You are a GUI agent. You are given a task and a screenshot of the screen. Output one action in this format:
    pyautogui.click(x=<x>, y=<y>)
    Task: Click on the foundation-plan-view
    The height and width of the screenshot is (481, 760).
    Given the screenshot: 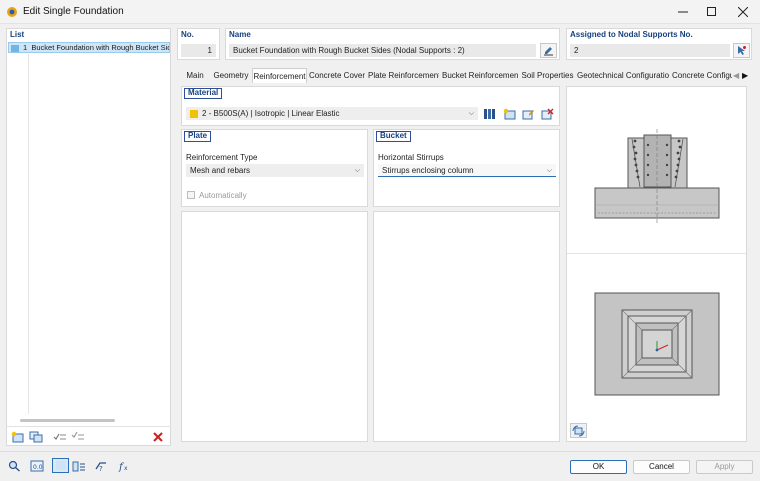 What is the action you would take?
    pyautogui.click(x=657, y=344)
    